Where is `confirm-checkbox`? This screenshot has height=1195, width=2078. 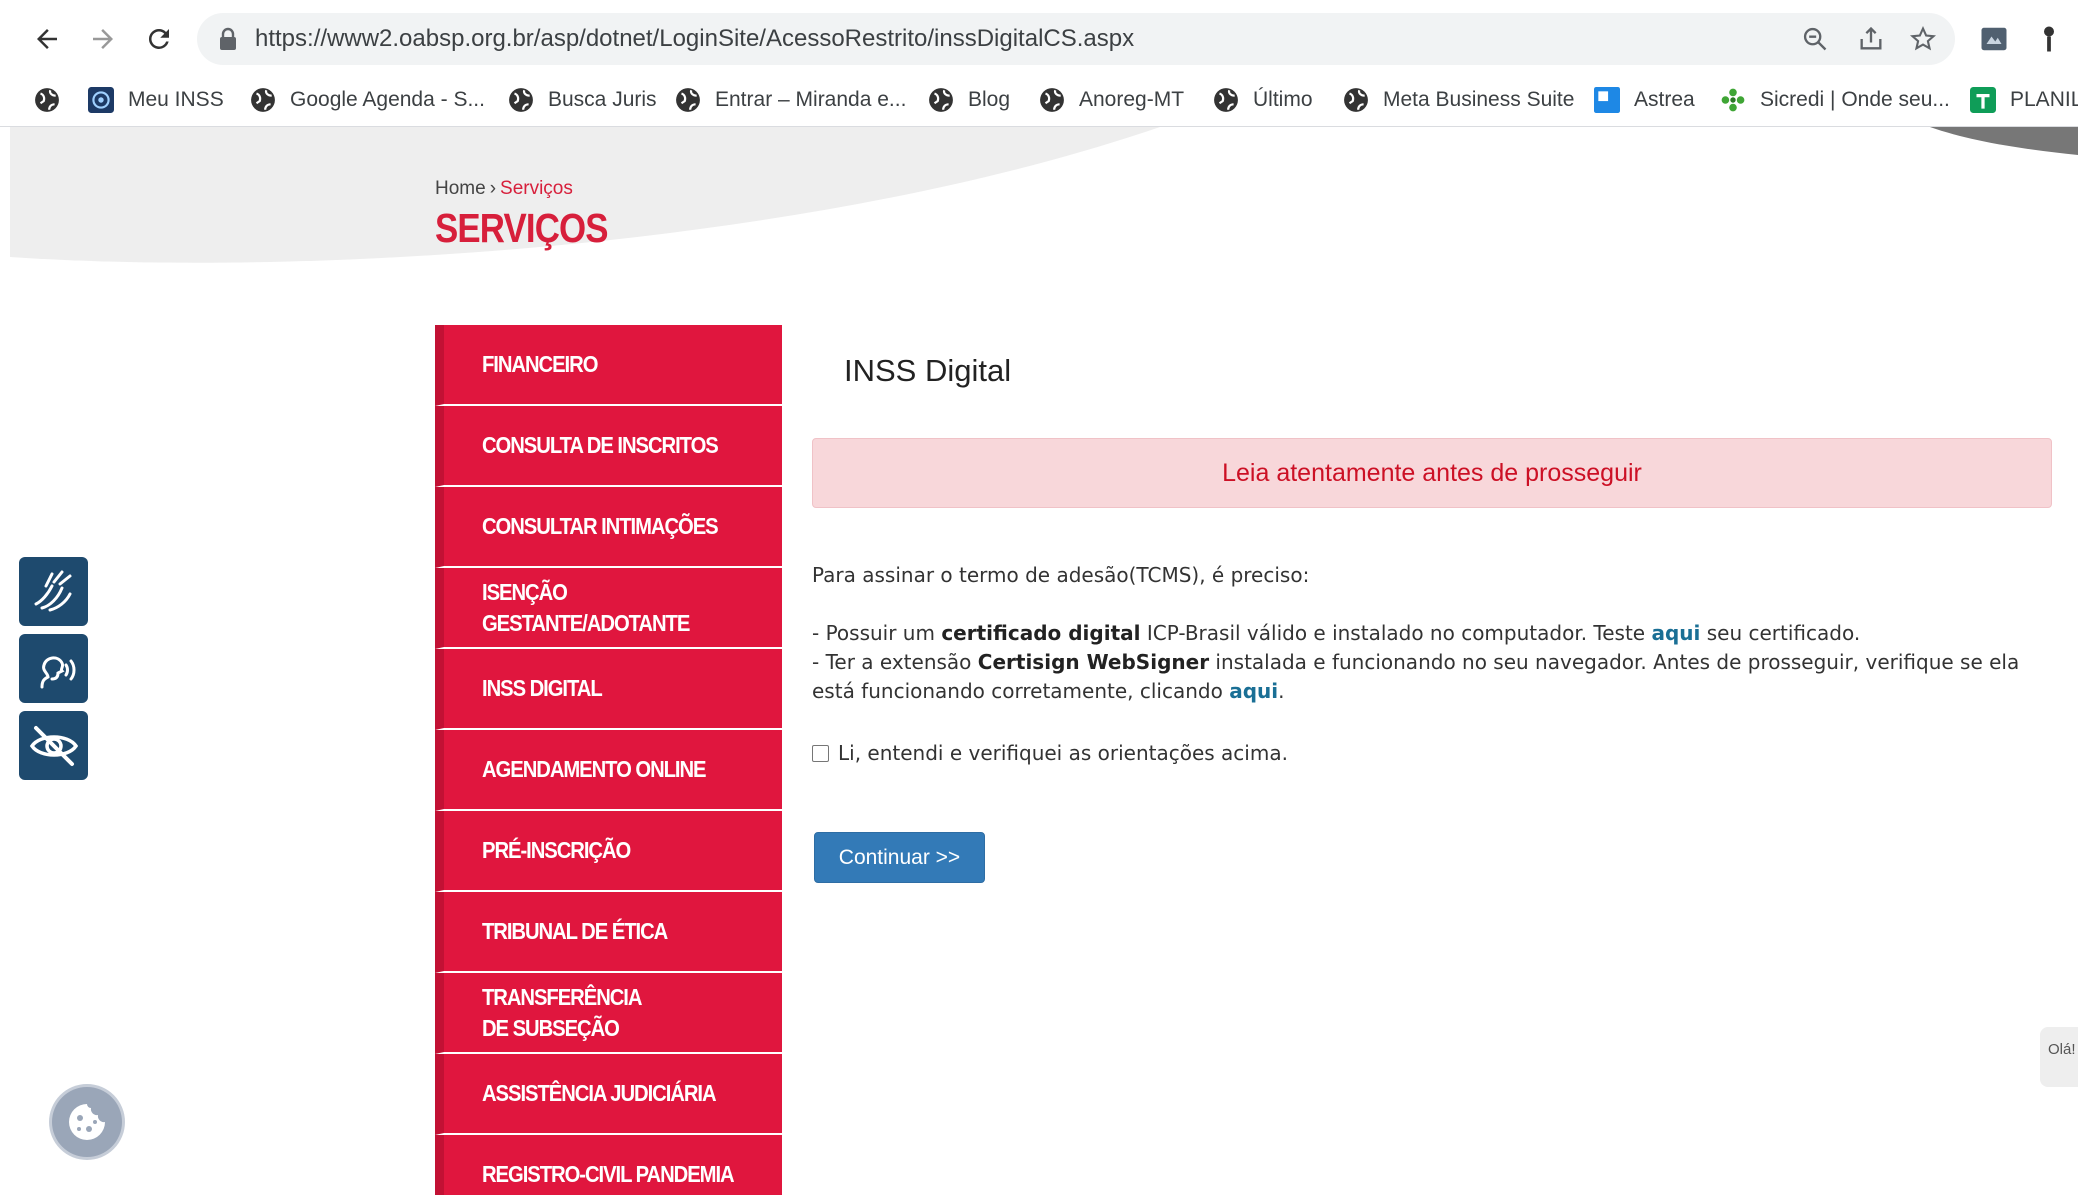 confirm-checkbox is located at coordinates (820, 753).